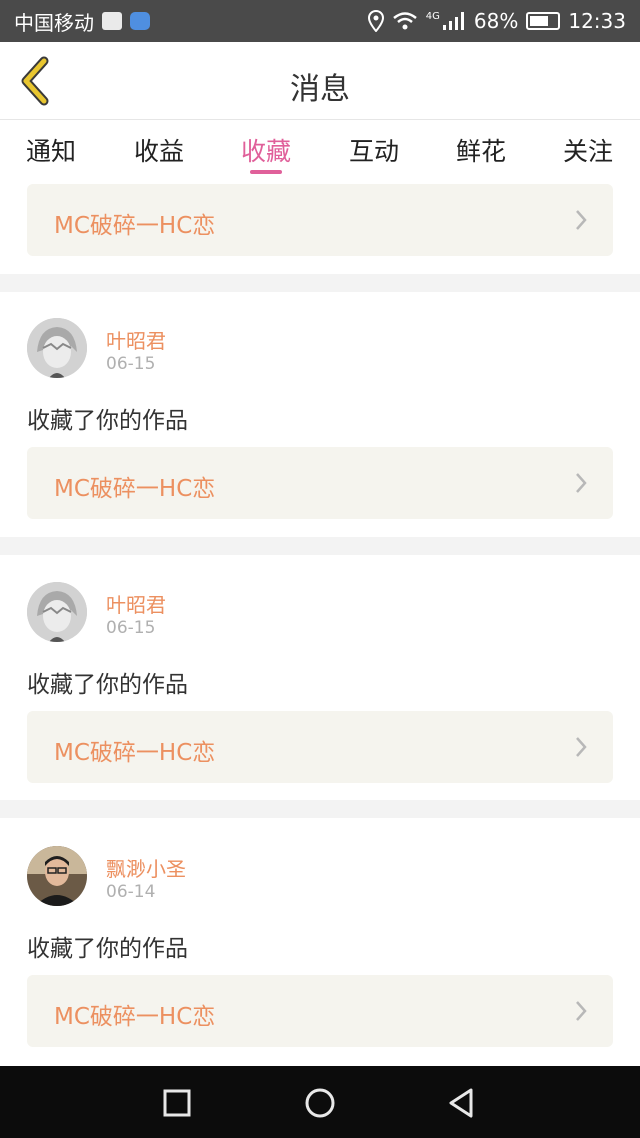  I want to click on signal-icon, so click(453, 21).